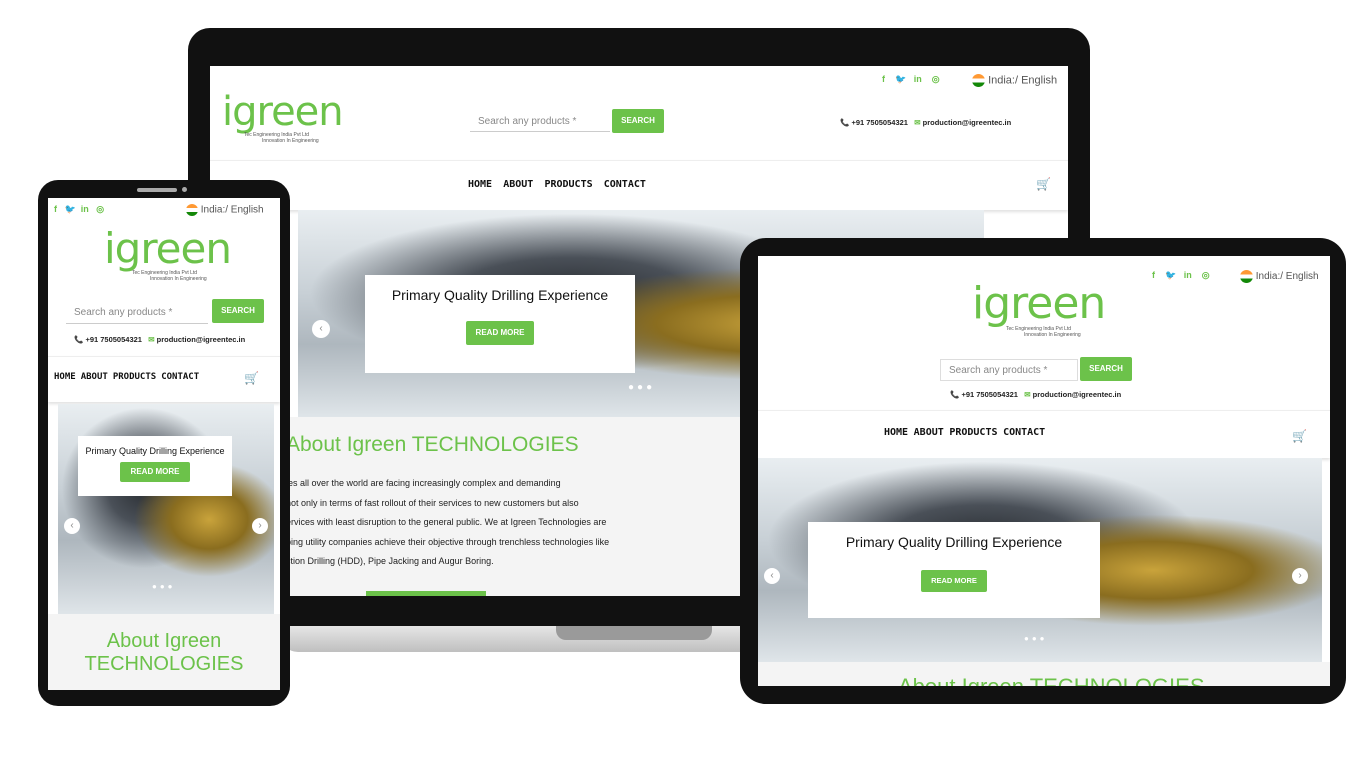  What do you see at coordinates (164, 641) in the screenshot?
I see `phone-about-title-line1: About Igreen` at bounding box center [164, 641].